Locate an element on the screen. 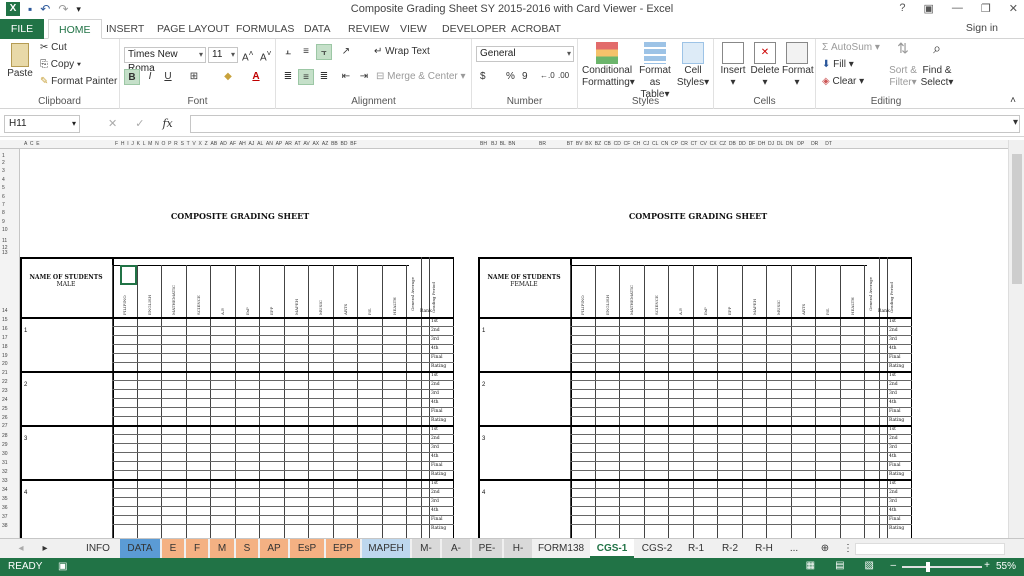 The image size is (1024, 576). minimize-button: — is located at coordinates (957, 8).